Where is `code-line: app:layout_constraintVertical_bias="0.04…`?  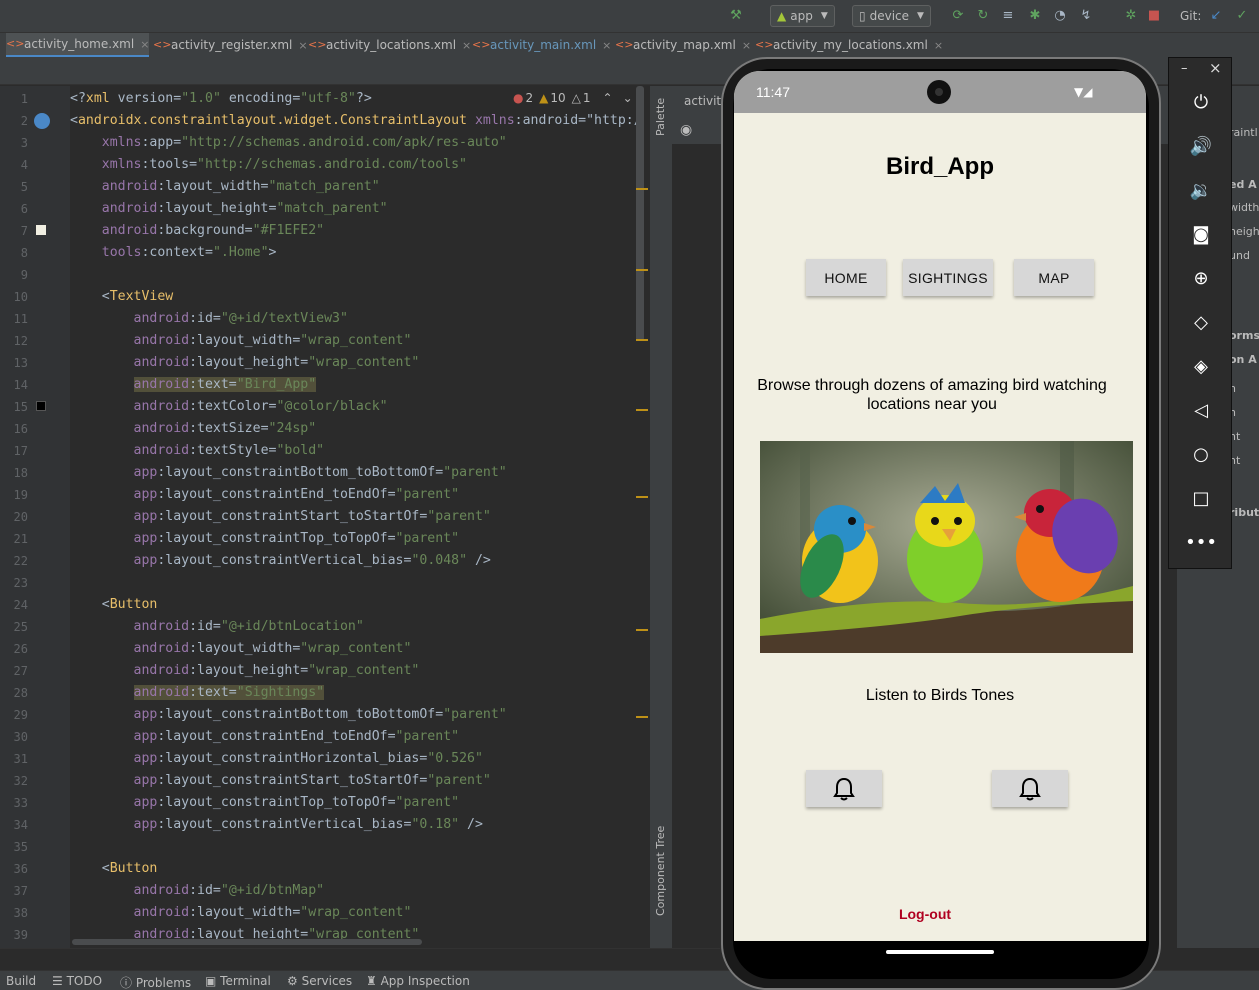
code-line: app:layout_constraintVertical_bias="0.04… is located at coordinates (280, 561).